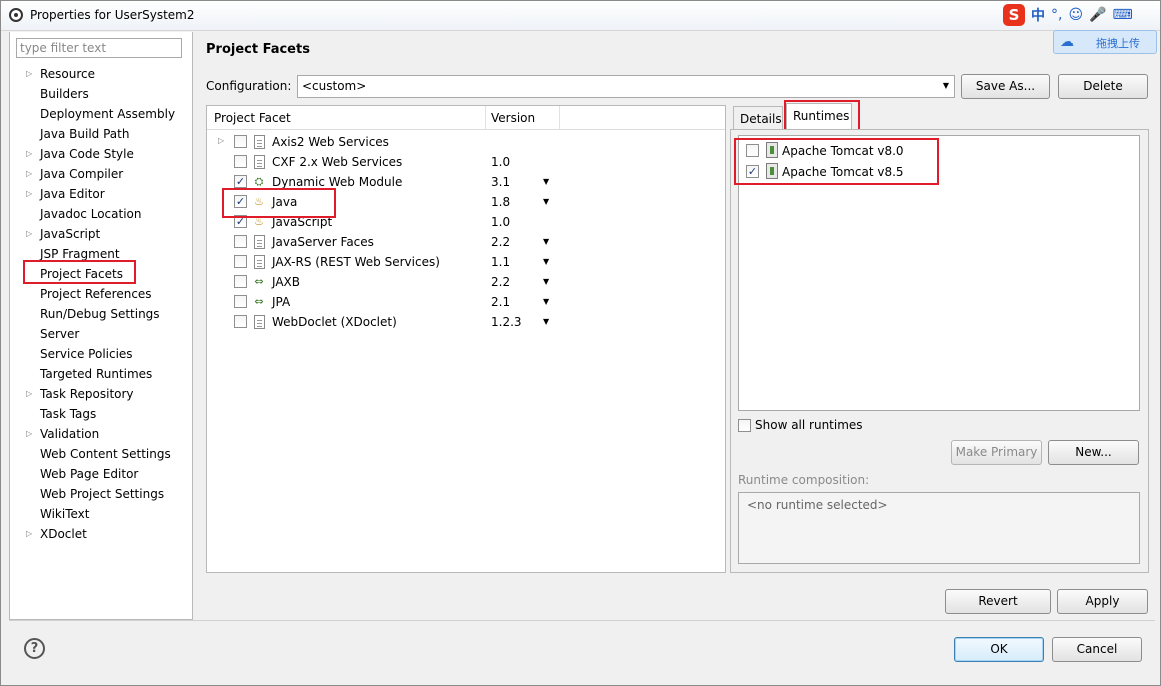  I want to click on show-all-checkbox, so click(744, 425).